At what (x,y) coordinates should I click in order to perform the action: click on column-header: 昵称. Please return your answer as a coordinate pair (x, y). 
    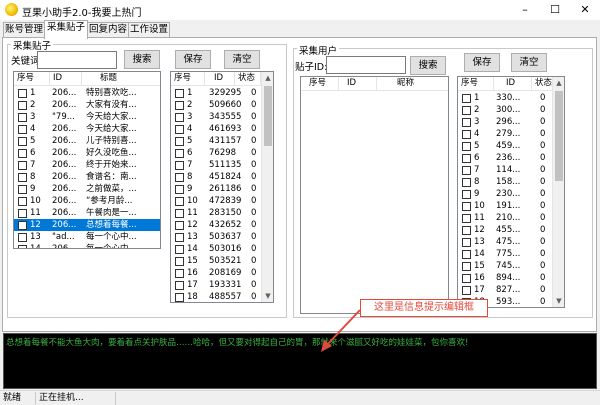
    Looking at the image, I should click on (412, 84).